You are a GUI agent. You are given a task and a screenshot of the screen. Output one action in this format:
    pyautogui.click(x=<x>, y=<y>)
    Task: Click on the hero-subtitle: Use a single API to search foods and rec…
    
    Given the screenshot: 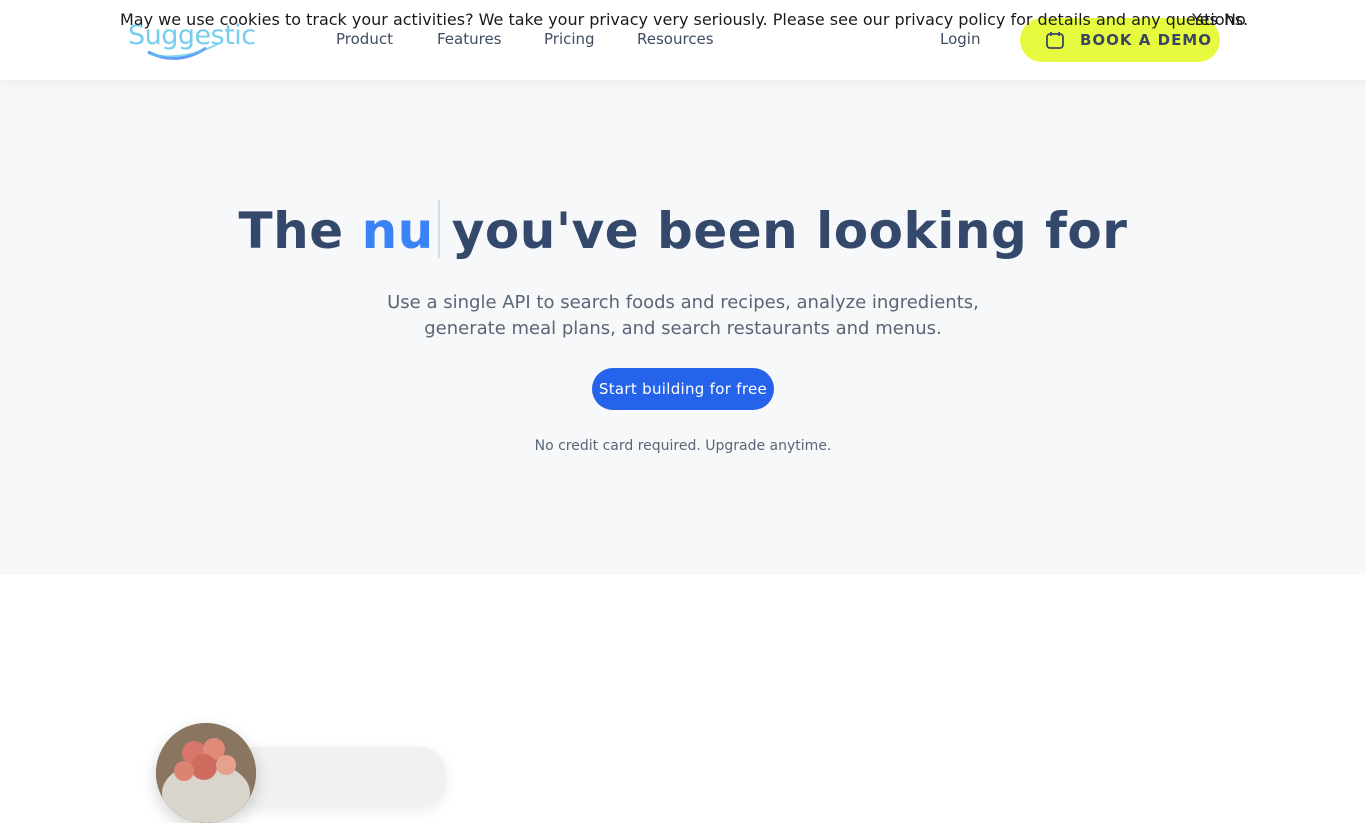 What is the action you would take?
    pyautogui.click(x=683, y=315)
    